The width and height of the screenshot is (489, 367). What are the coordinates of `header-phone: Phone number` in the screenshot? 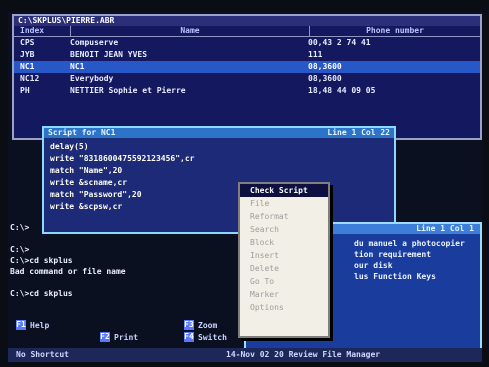 It's located at (394, 31).